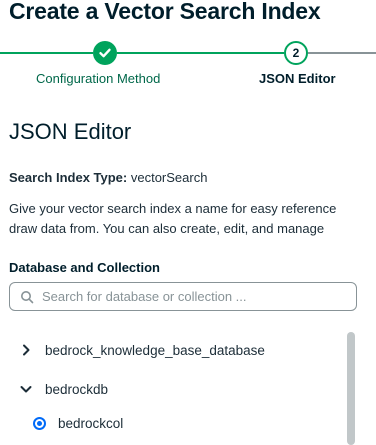 The height and width of the screenshot is (445, 376). Describe the element at coordinates (68, 177) in the screenshot. I see `index-type-label: Search Index Type:` at that location.